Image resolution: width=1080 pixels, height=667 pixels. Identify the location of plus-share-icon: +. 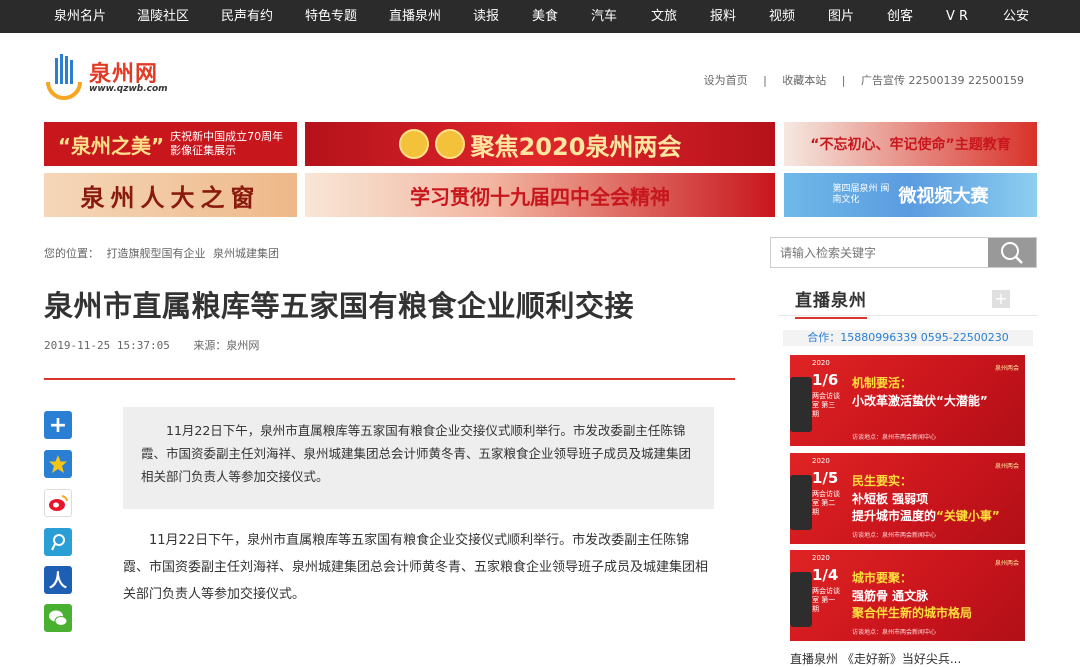
(58, 425).